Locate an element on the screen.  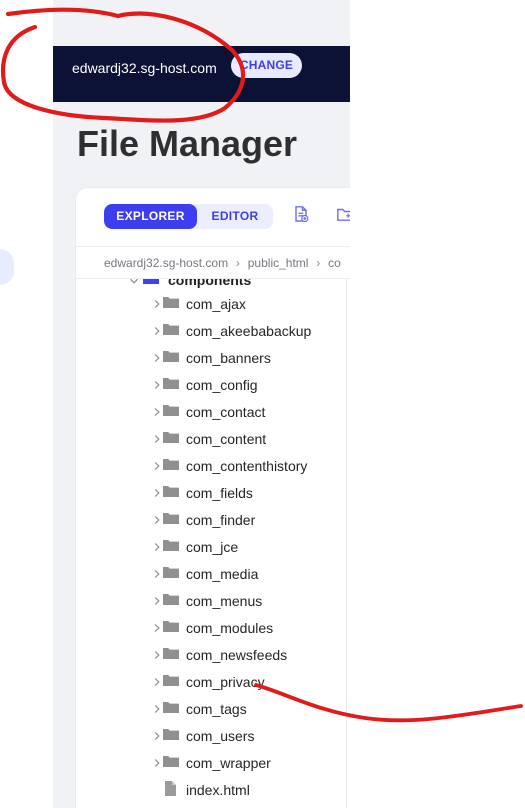
tree-item: com_modules is located at coordinates (211, 628).